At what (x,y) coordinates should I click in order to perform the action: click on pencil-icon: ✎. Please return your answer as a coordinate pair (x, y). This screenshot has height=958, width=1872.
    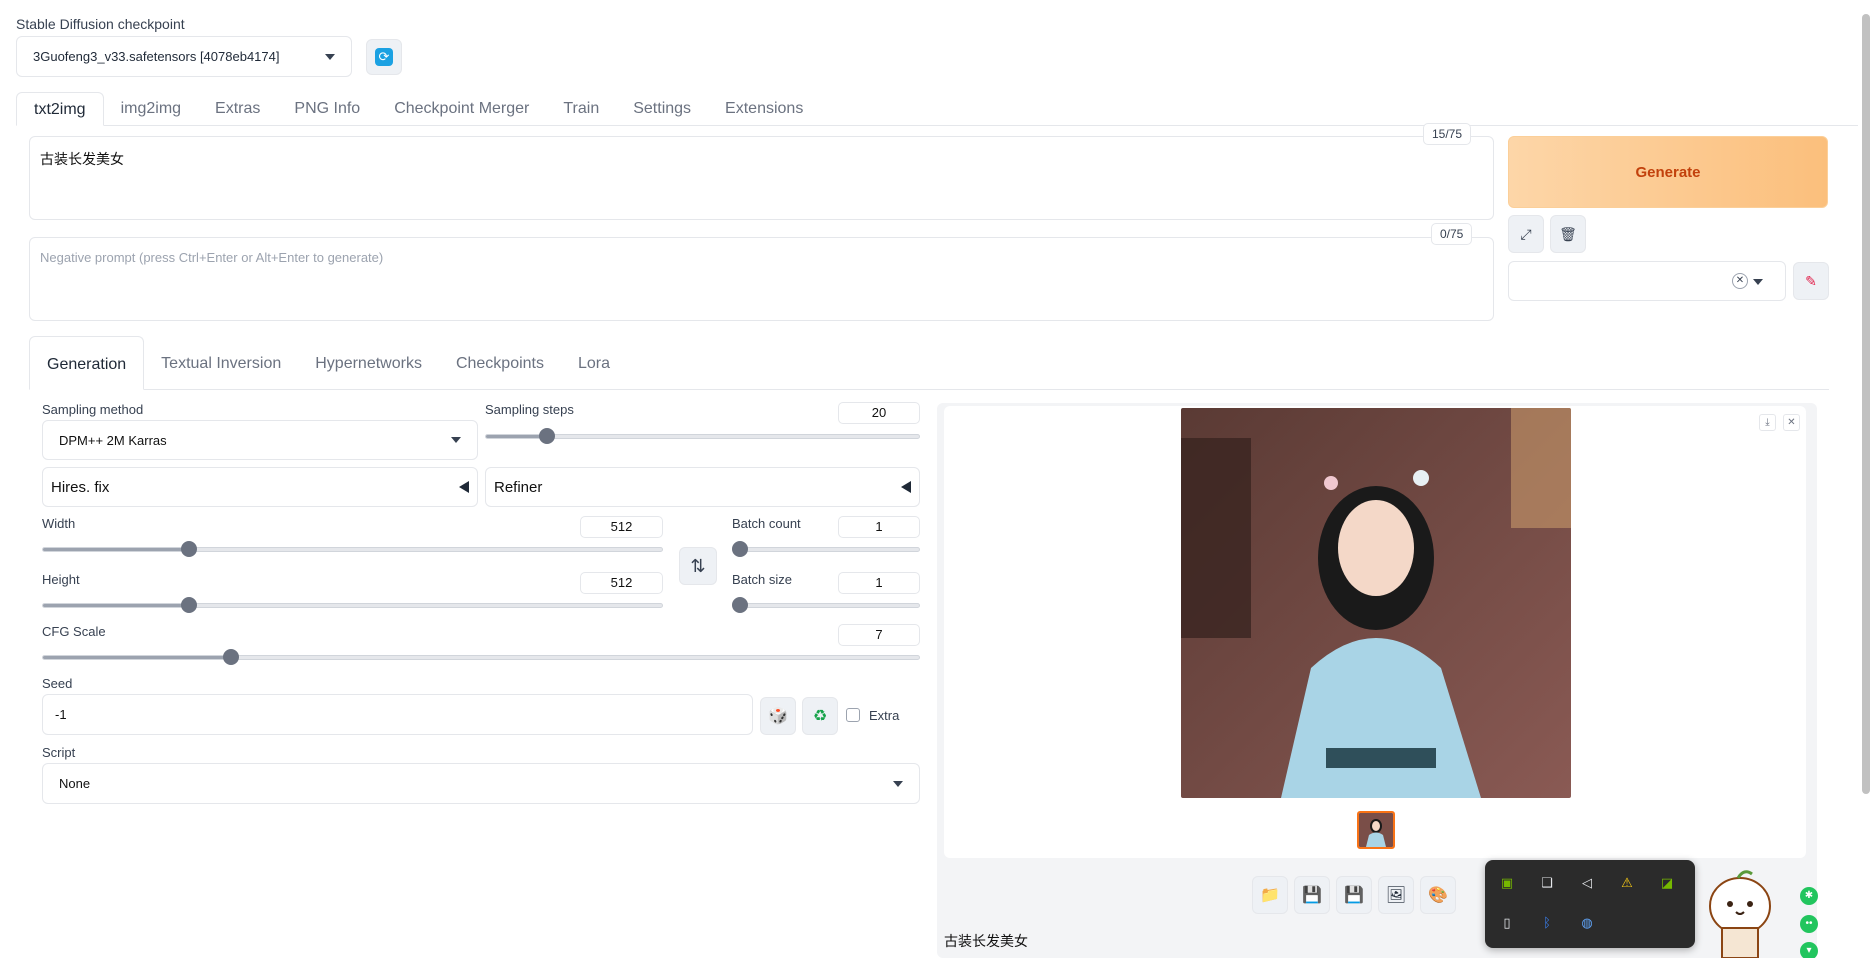
    Looking at the image, I should click on (1811, 280).